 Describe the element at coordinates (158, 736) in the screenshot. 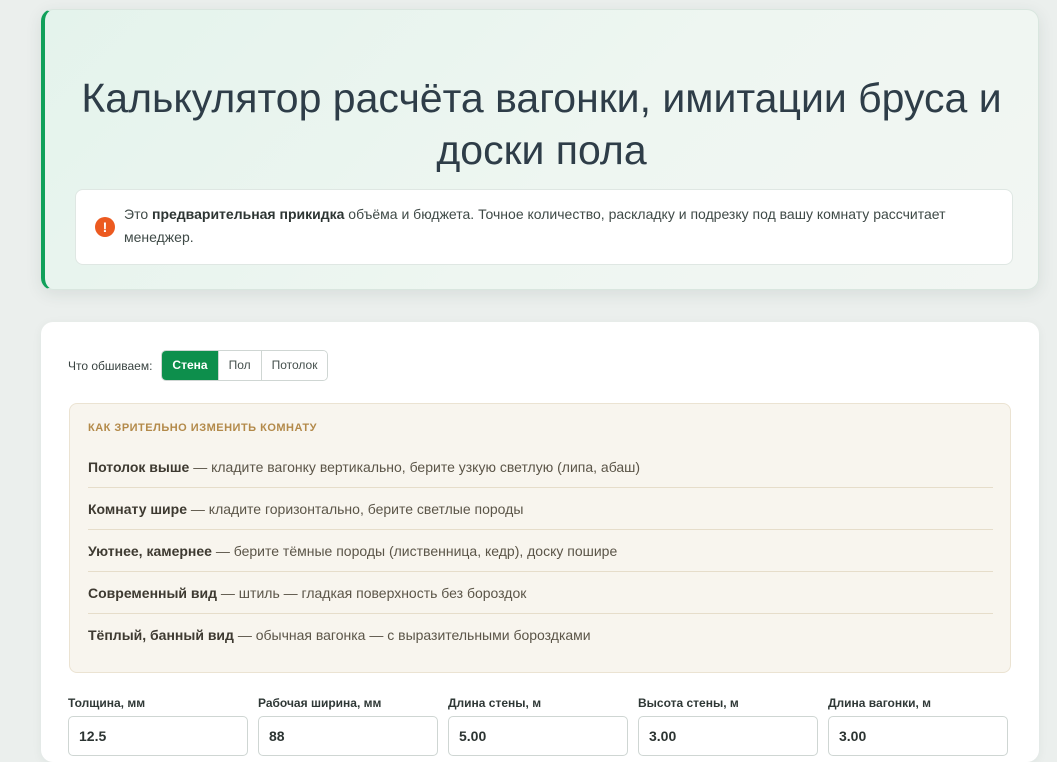

I see `thickness-input` at that location.